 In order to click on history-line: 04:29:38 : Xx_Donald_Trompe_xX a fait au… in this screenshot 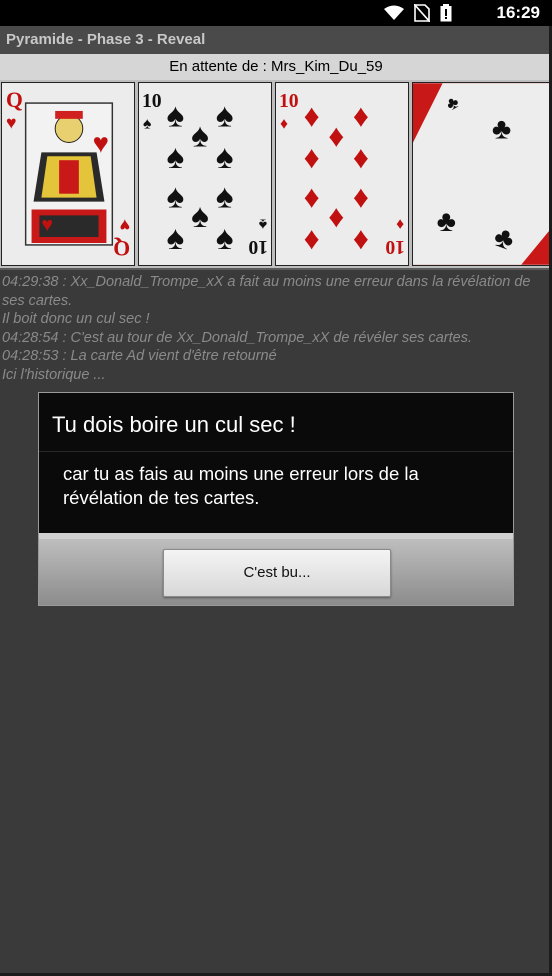, I will do `click(268, 291)`.